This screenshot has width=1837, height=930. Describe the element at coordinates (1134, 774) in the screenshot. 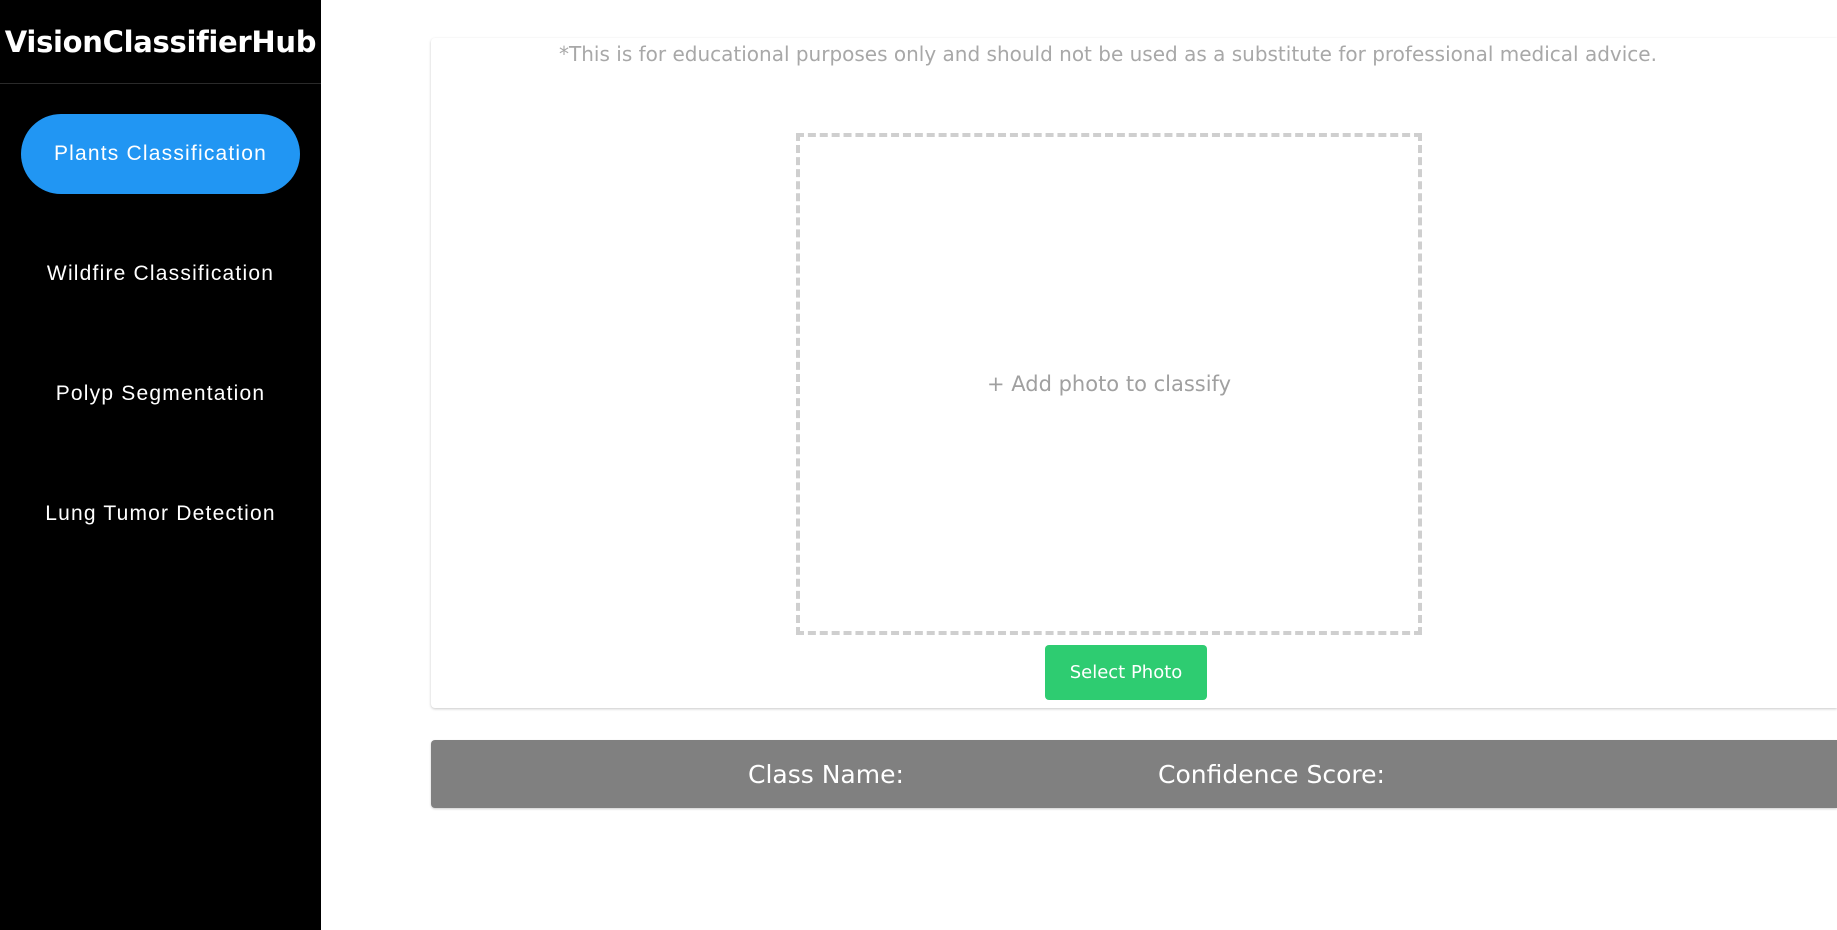

I see `result-bar: Class Name: Confidence Score:` at that location.